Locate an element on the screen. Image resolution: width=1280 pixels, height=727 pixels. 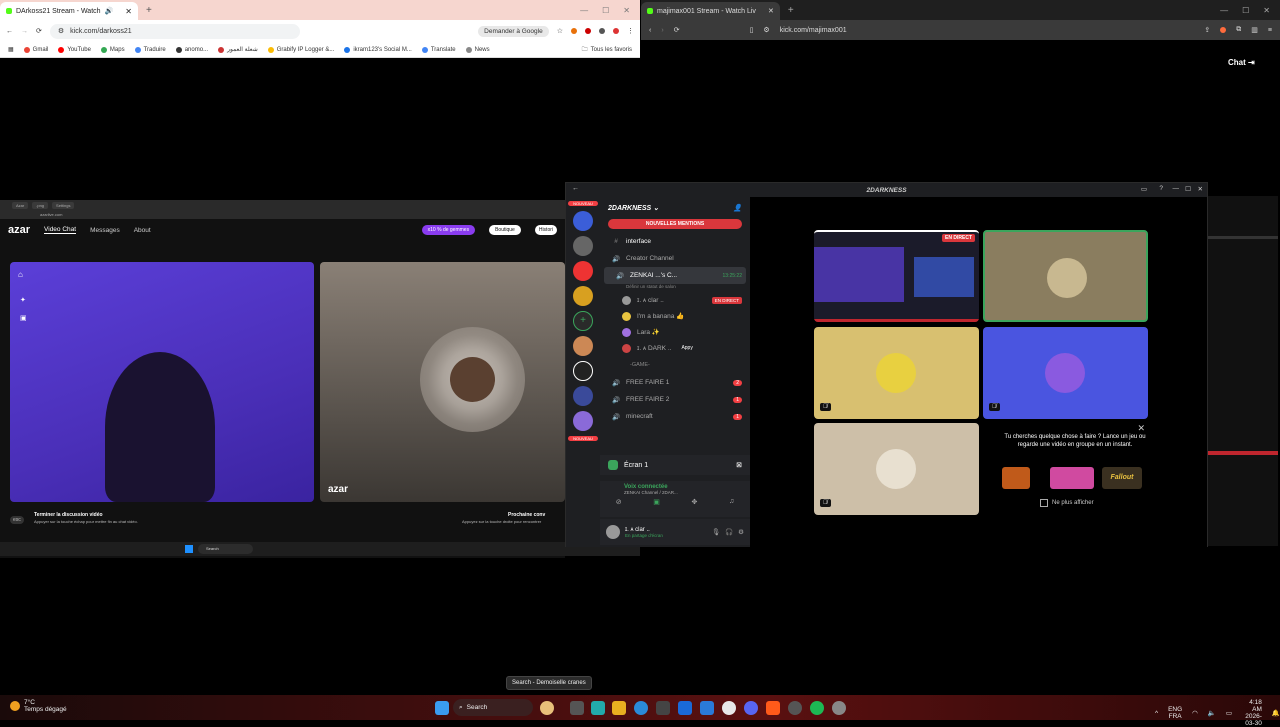
file-explorer-icon is located at coordinates (619, 708).